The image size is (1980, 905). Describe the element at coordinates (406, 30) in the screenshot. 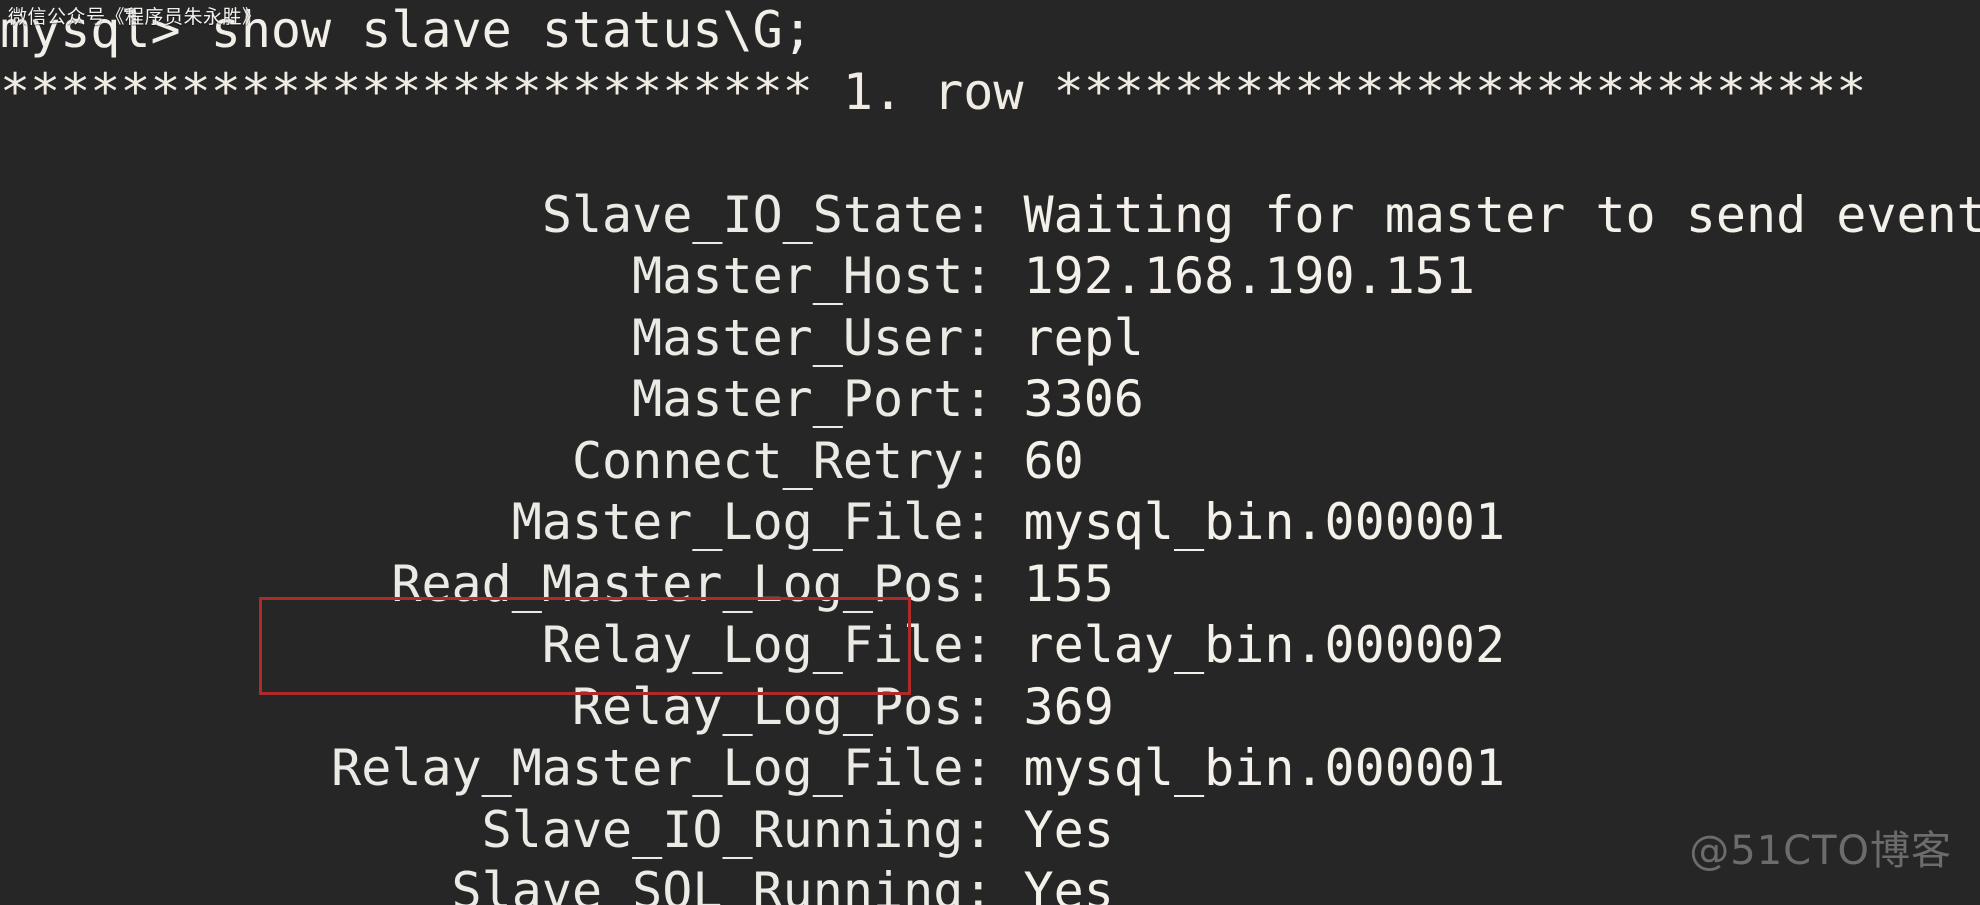

I see `terminal-prompt-line: mysql> show slave status\G;` at that location.